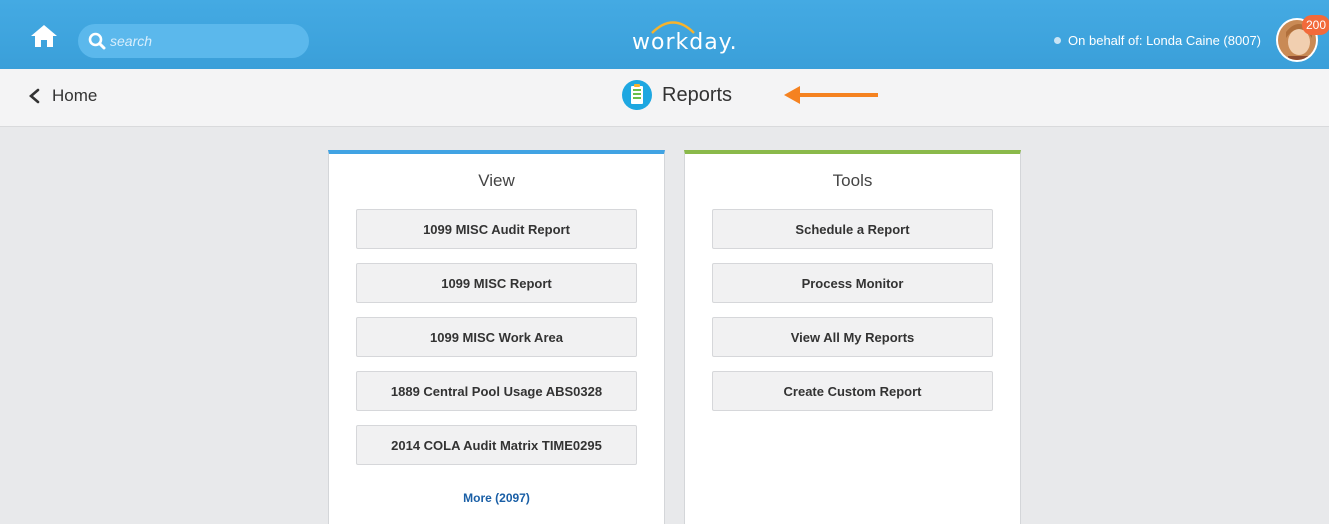 This screenshot has width=1329, height=524. What do you see at coordinates (496, 445) in the screenshot?
I see `view-report-button: 2014 COLA Audit Matrix TIME0295` at bounding box center [496, 445].